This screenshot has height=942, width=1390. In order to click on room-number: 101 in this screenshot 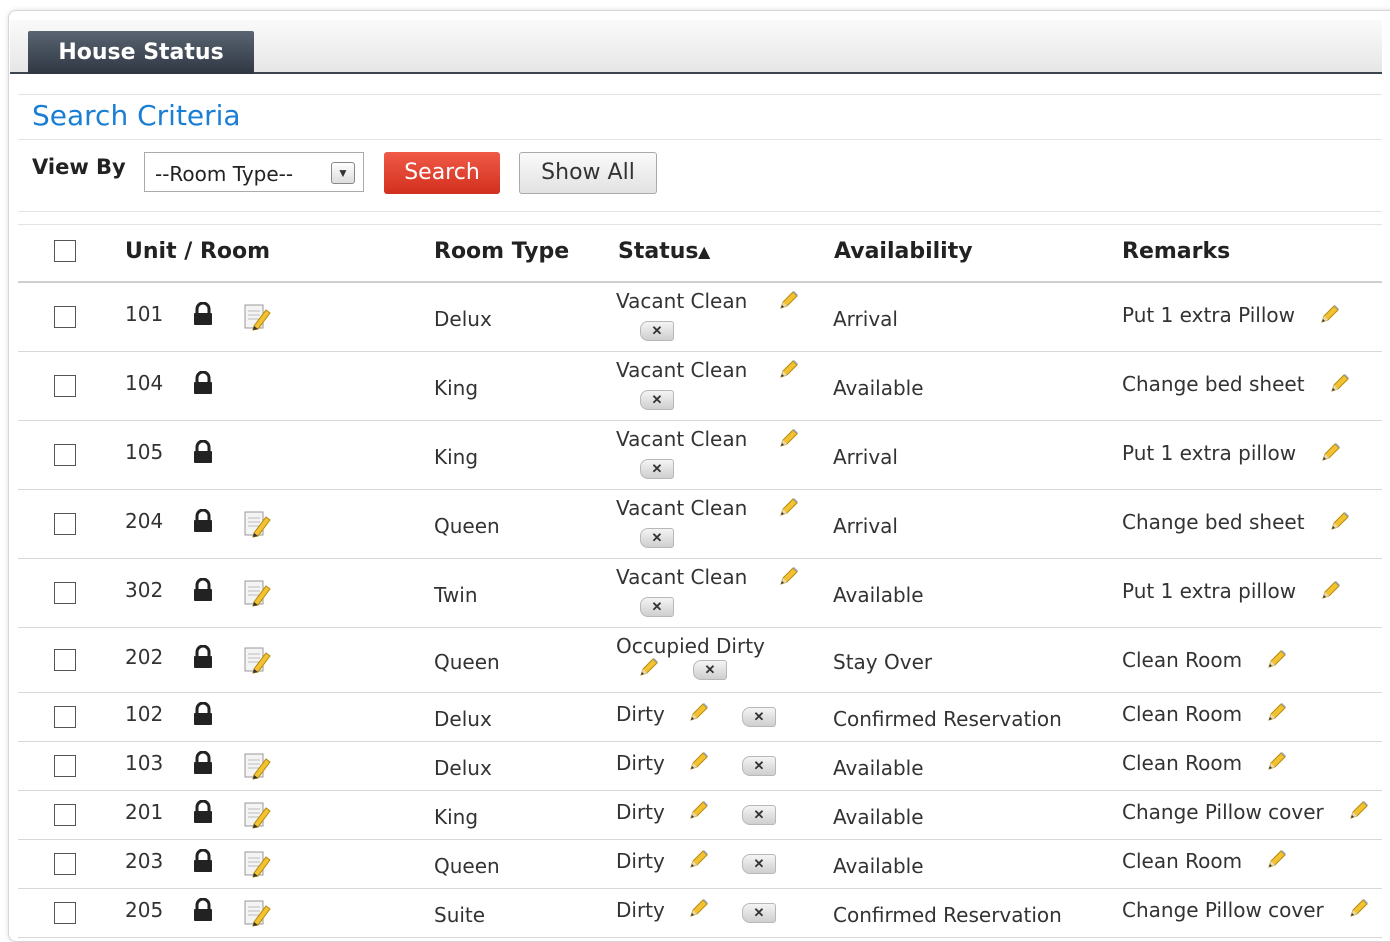, I will do `click(144, 314)`.